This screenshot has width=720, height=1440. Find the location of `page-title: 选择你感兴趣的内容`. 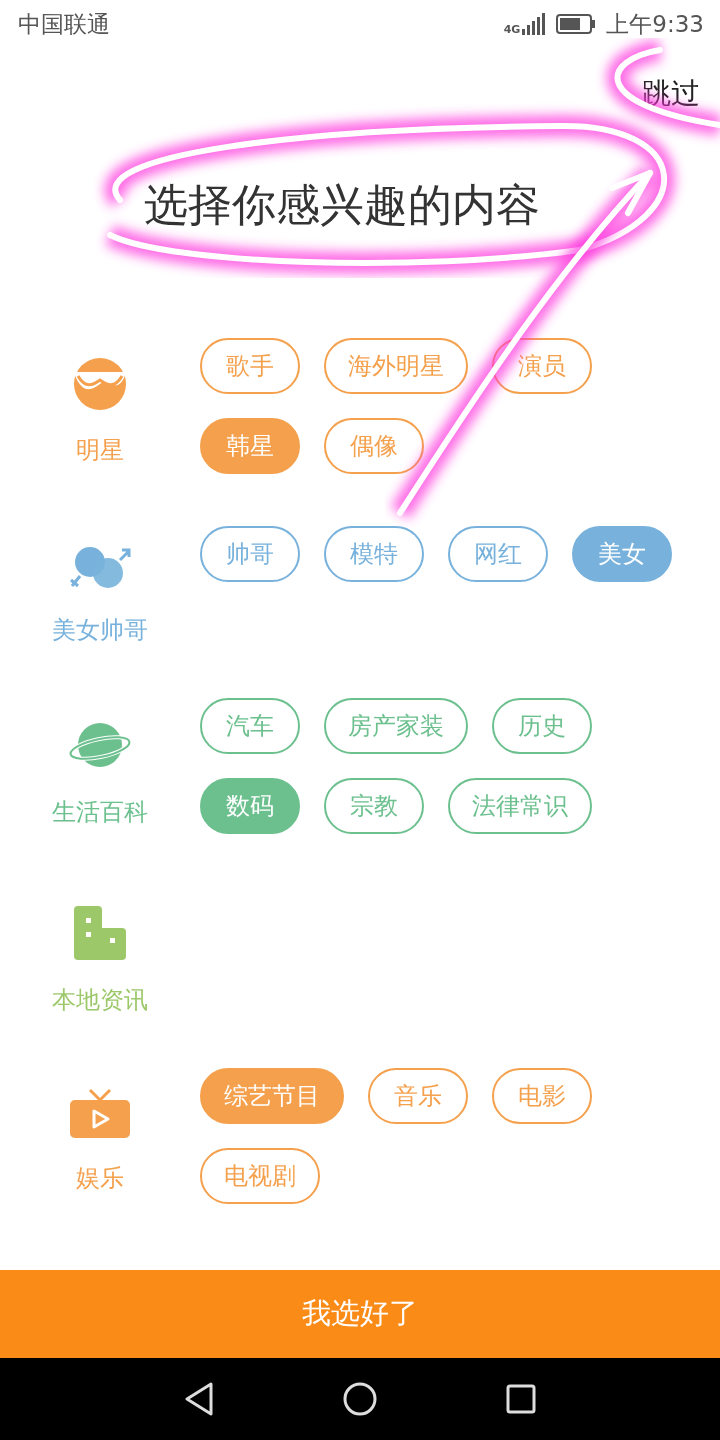

page-title: 选择你感兴趣的内容 is located at coordinates (342, 205).